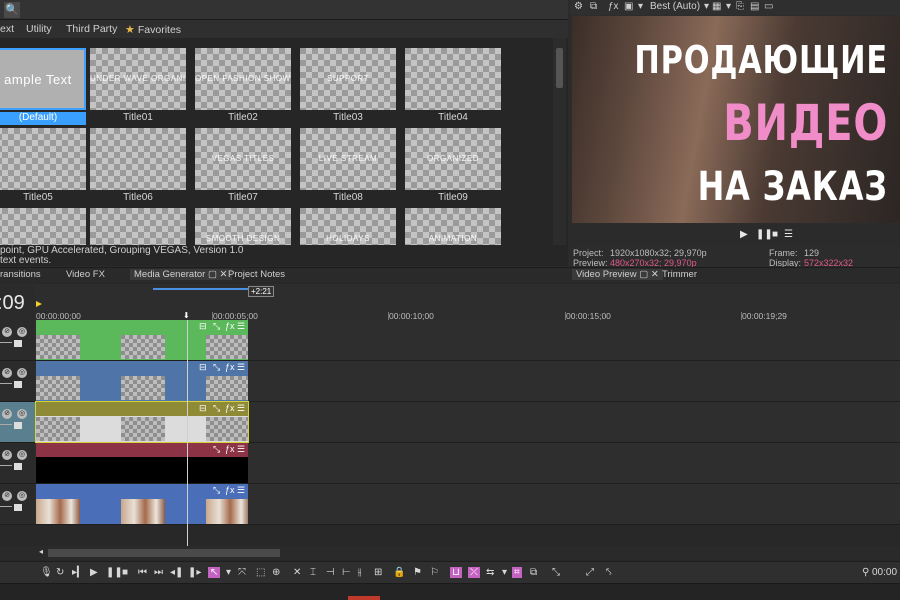 Image resolution: width=900 pixels, height=600 pixels. What do you see at coordinates (138, 197) in the screenshot?
I see `preset-caption: Title06` at bounding box center [138, 197].